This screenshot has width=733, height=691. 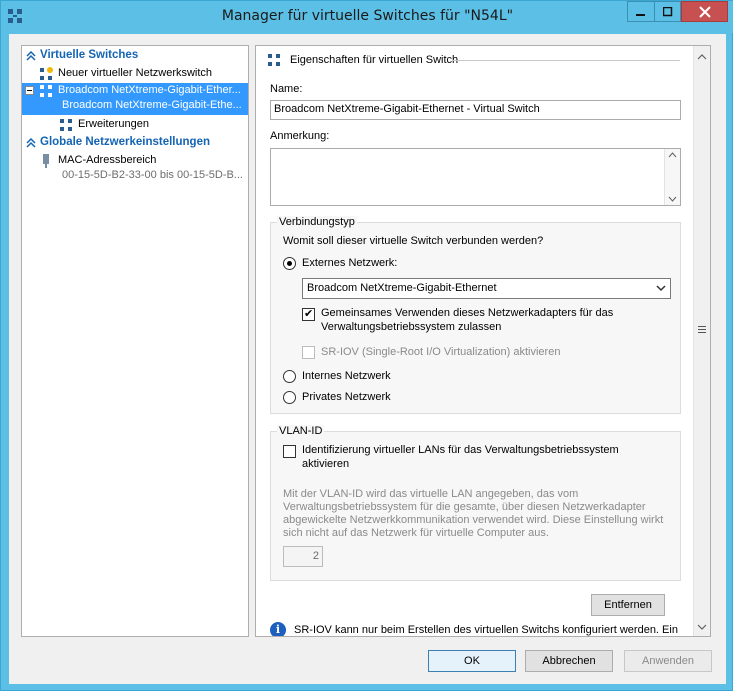 What do you see at coordinates (107, 160) in the screenshot?
I see `tree-item-label: MAC-Adressbereich` at bounding box center [107, 160].